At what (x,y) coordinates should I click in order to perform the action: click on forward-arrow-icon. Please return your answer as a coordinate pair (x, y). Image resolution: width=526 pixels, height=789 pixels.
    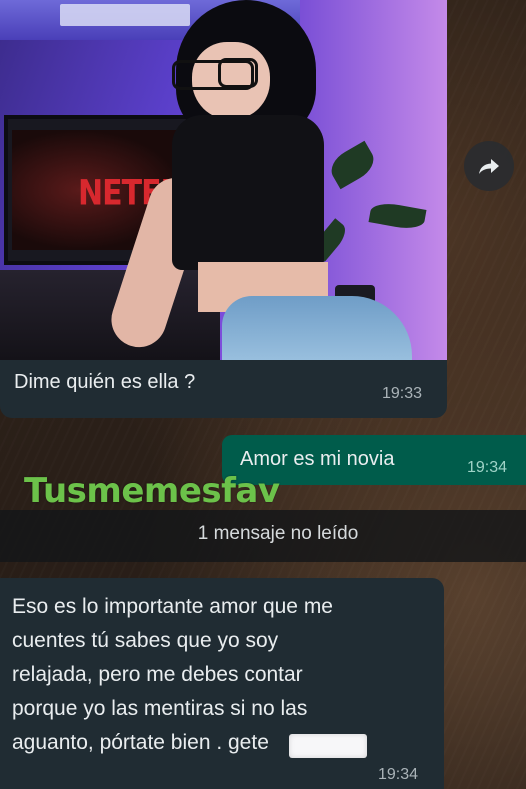
    Looking at the image, I should click on (489, 166).